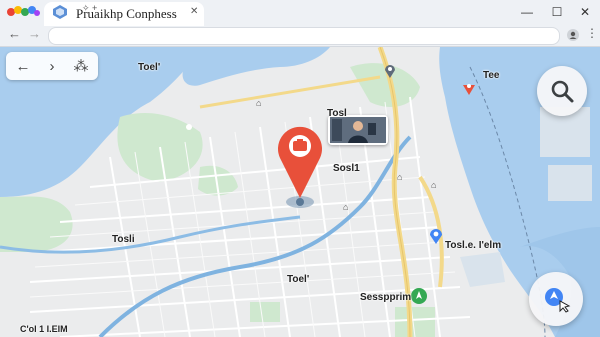 This screenshot has height=337, width=600. I want to click on app-logo-icon, so click(23, 14).